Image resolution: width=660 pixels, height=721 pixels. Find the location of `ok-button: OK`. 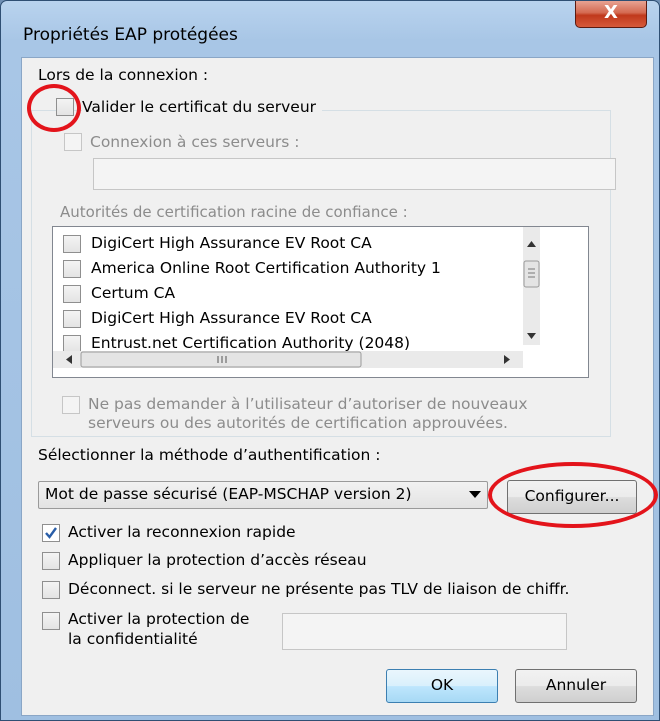

ok-button: OK is located at coordinates (442, 686).